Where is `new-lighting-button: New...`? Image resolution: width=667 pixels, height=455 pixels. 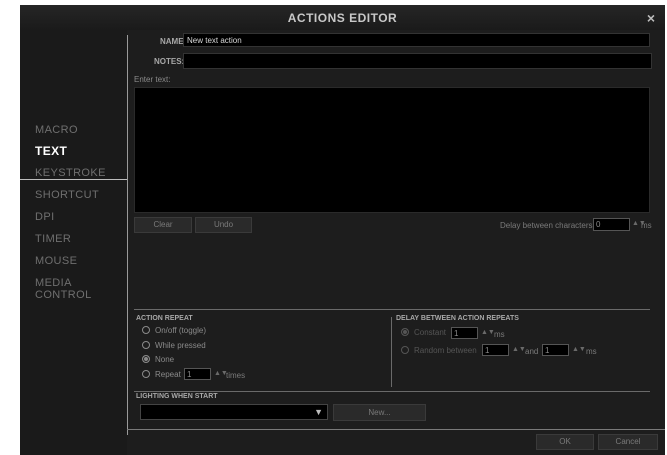
new-lighting-button: New... is located at coordinates (379, 412).